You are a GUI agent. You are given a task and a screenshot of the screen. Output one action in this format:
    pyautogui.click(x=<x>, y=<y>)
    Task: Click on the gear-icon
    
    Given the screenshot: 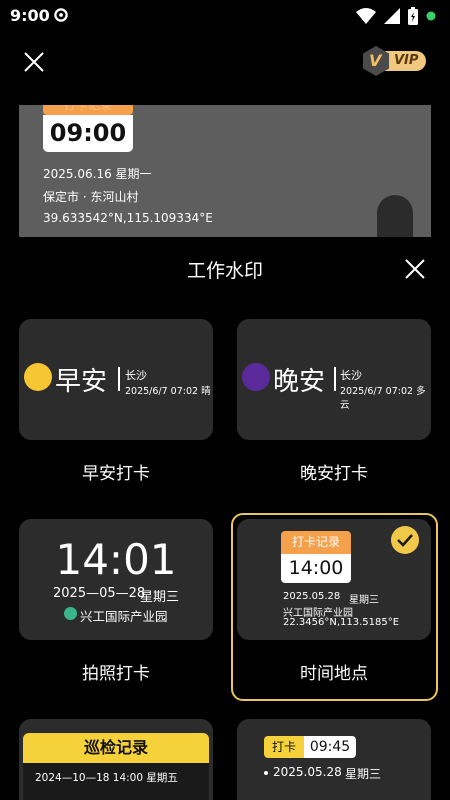 What is the action you would take?
    pyautogui.click(x=61, y=15)
    